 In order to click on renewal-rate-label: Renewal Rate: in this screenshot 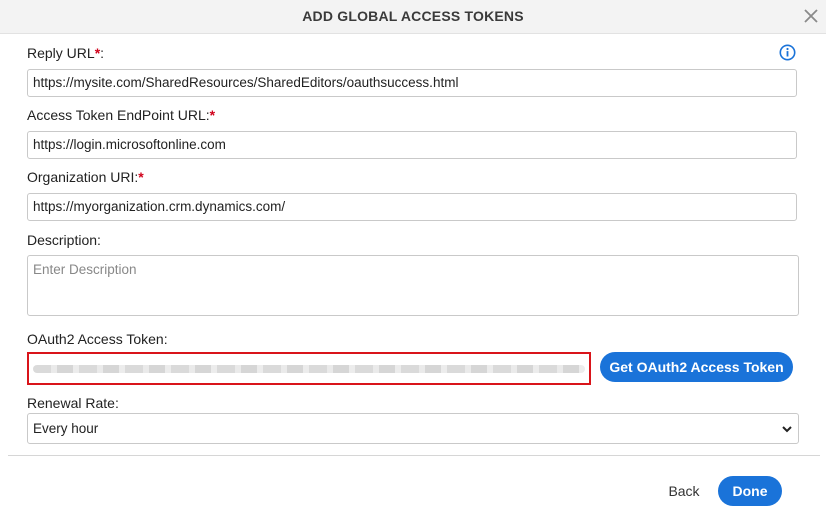, I will do `click(73, 403)`.